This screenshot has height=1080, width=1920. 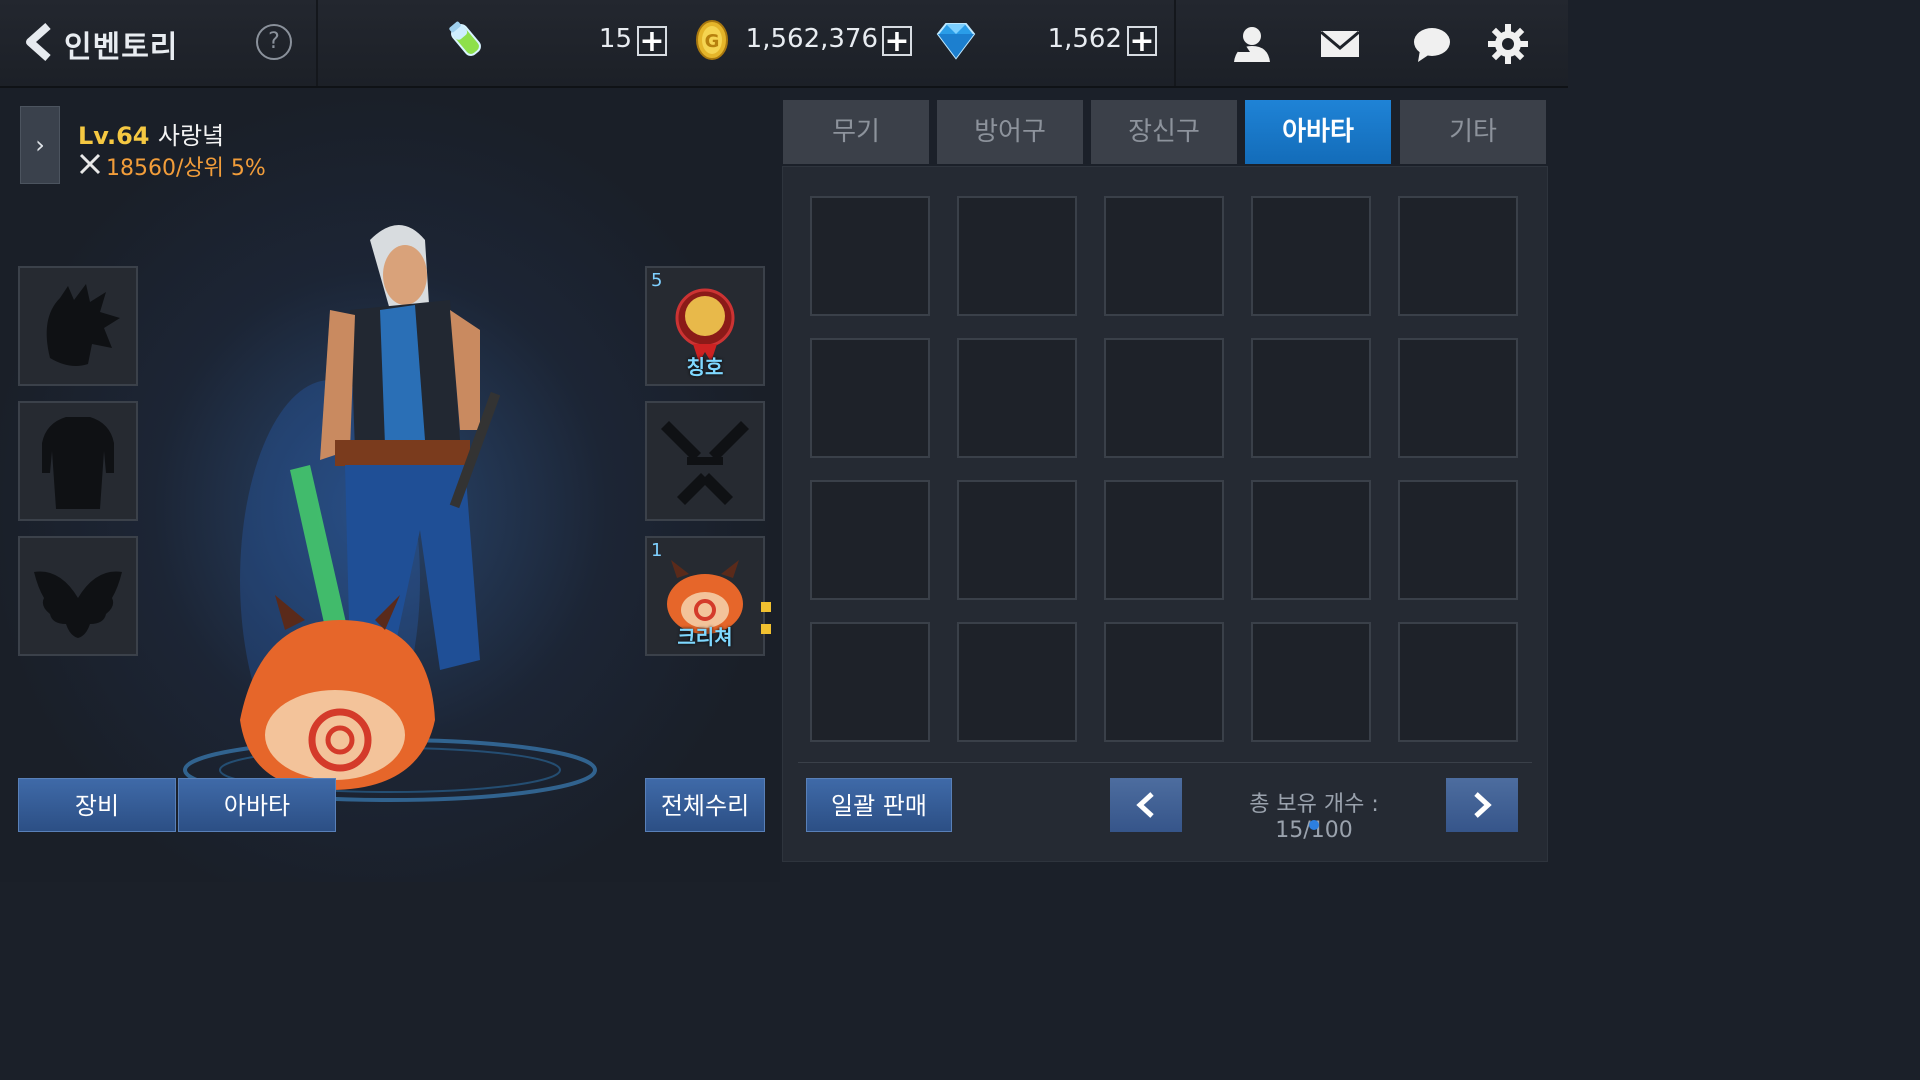 I want to click on tab-accessory: 장신구, so click(x=1164, y=132).